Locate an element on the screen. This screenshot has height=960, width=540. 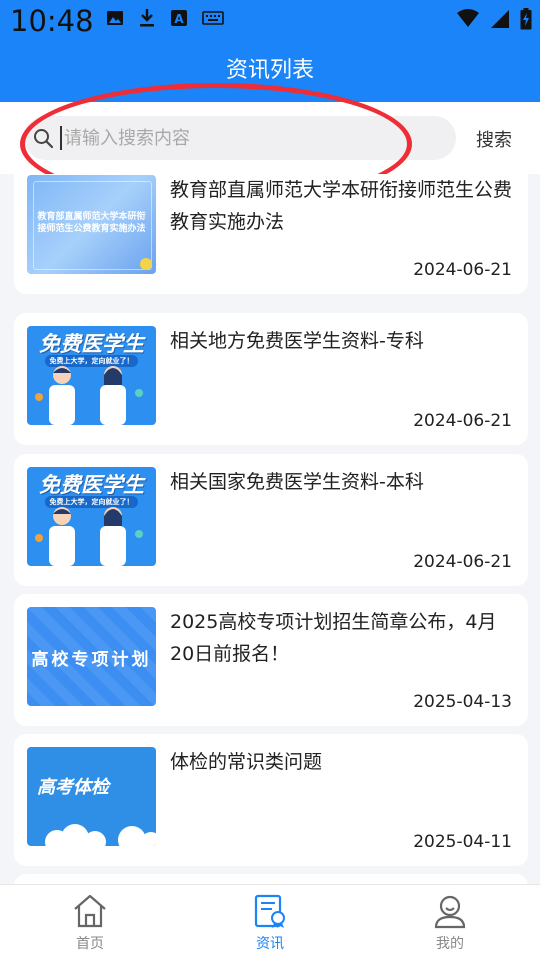
nav-item-home: 首页 is located at coordinates (90, 922).